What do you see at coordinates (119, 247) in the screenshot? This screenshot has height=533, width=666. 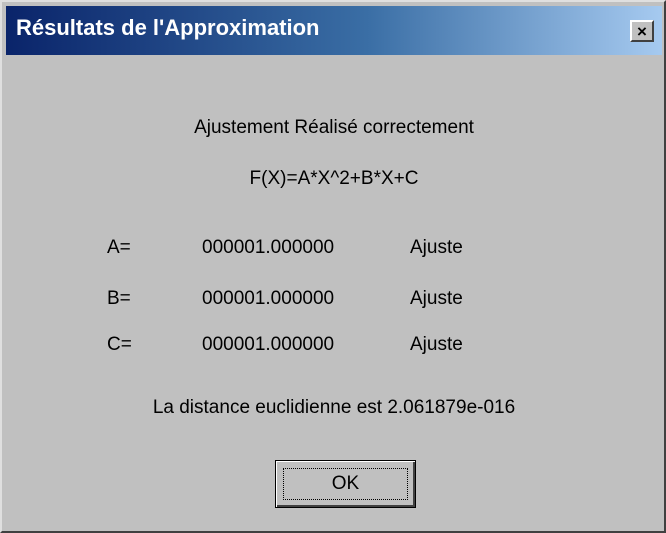 I see `parameter-name: A=` at bounding box center [119, 247].